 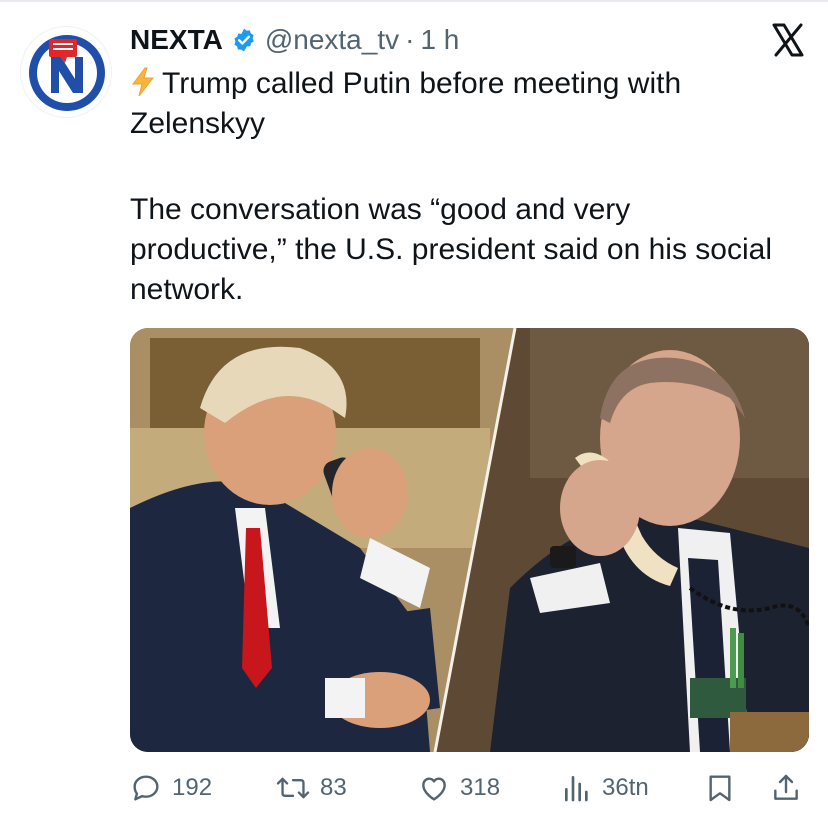 I want to click on reply-count: 192, so click(x=192, y=787).